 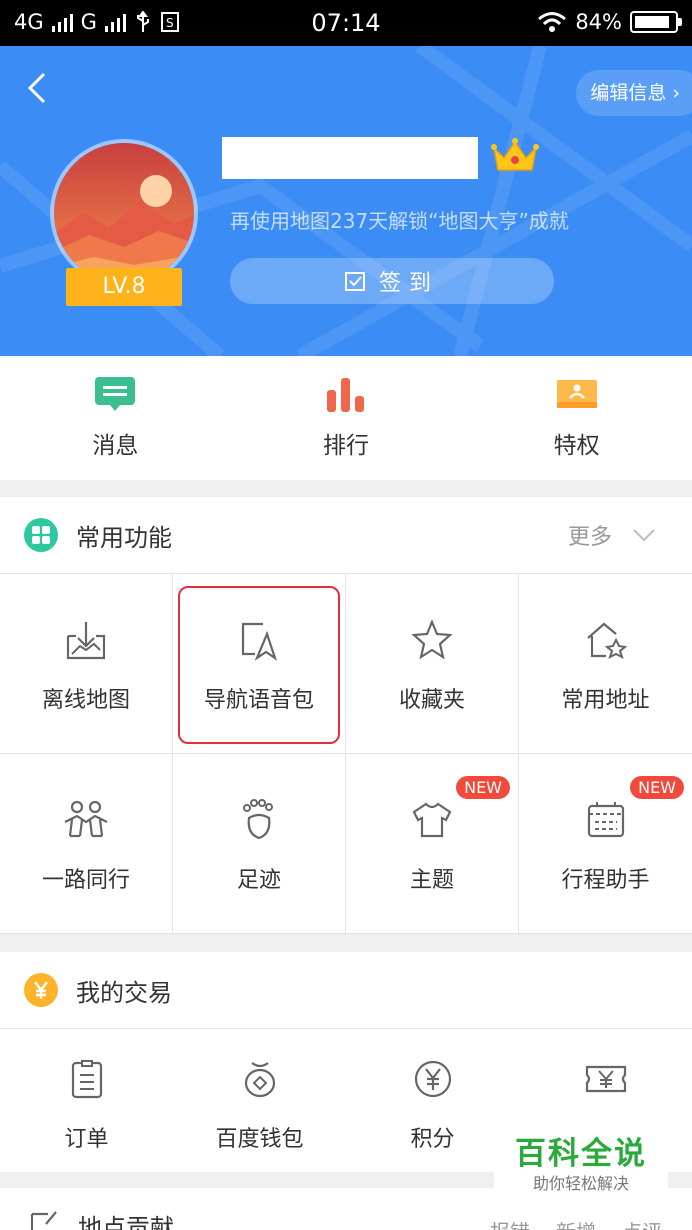 I want to click on trade-orders: 订单, so click(x=86, y=1100).